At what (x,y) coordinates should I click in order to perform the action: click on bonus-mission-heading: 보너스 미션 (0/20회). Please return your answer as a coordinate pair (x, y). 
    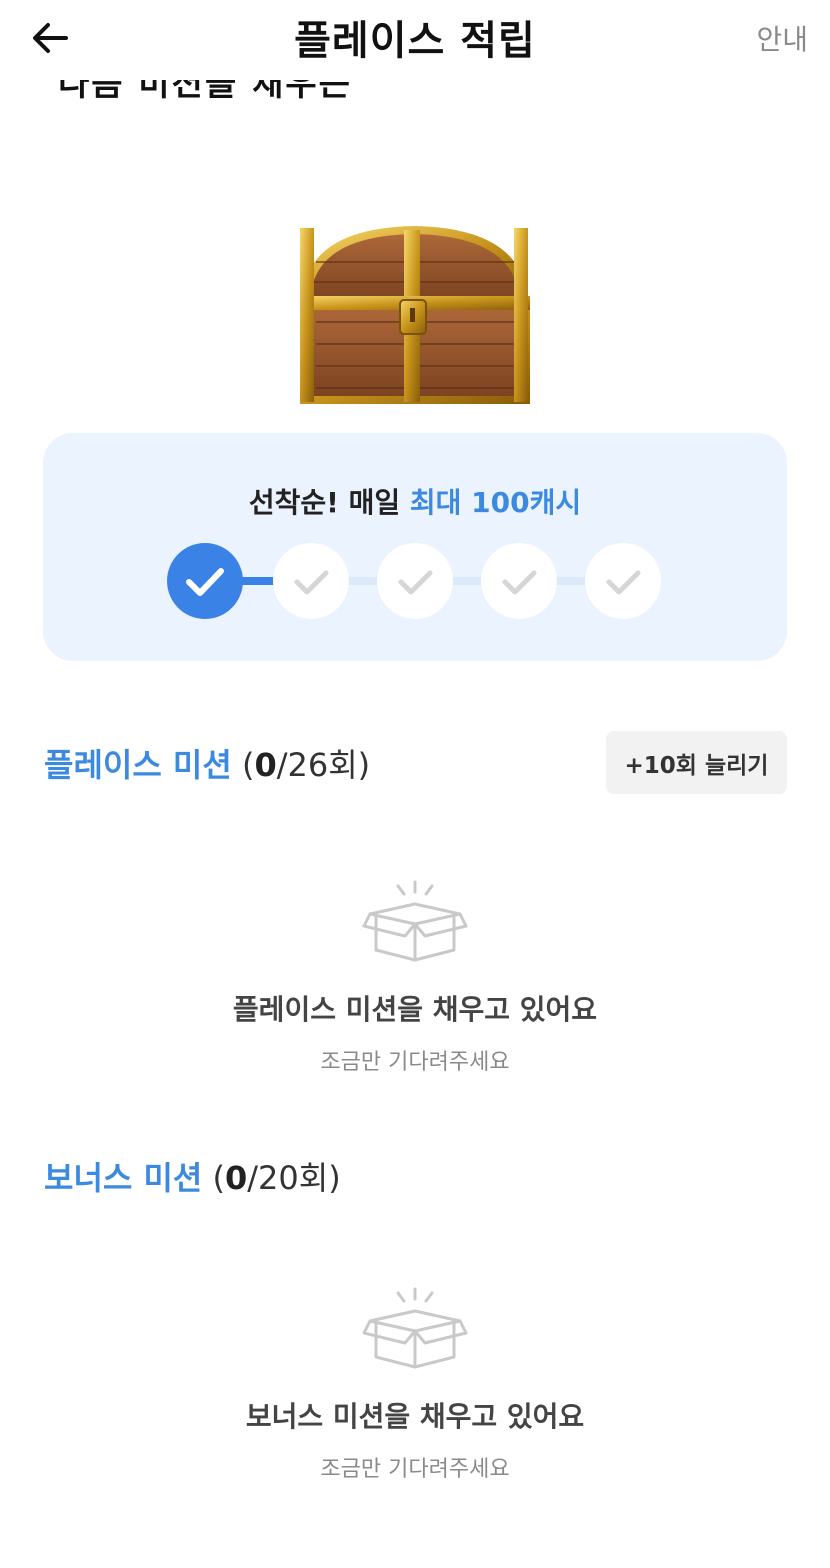
    Looking at the image, I should click on (192, 1176).